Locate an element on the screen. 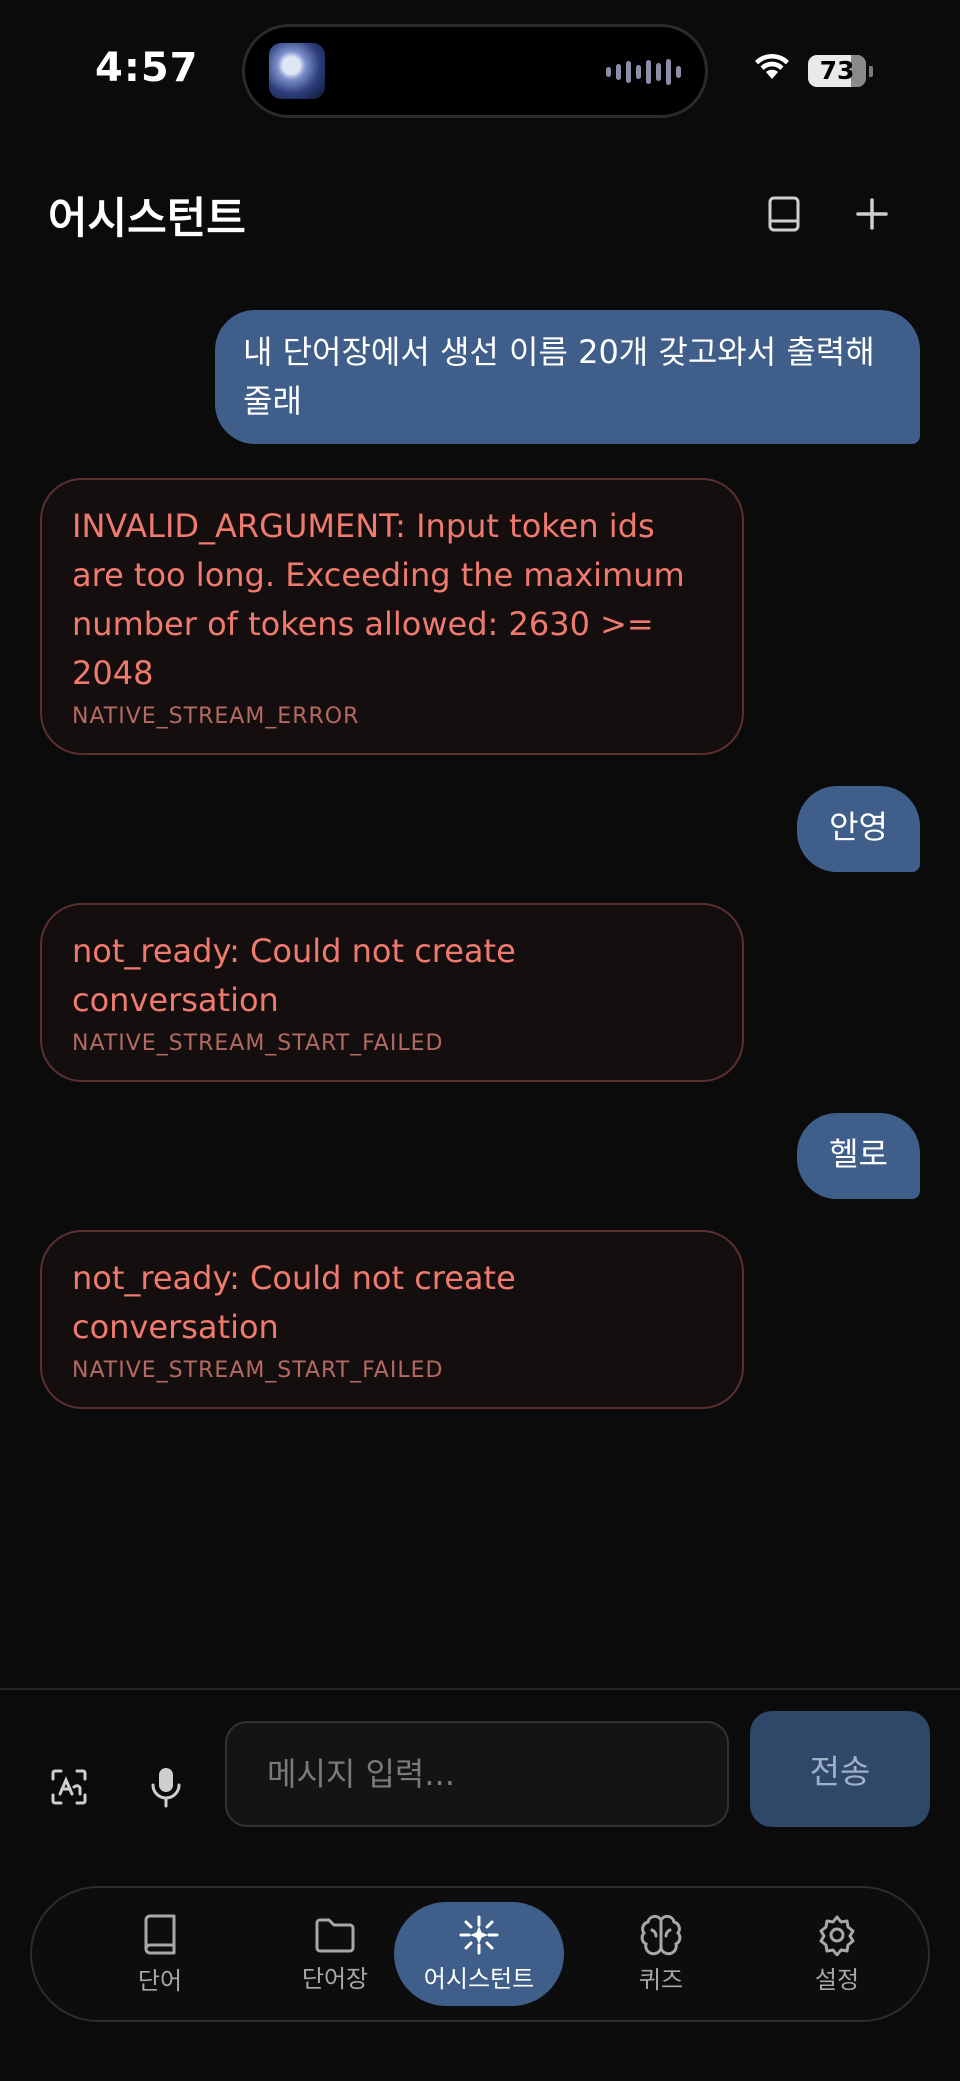 Image resolution: width=960 pixels, height=2081 pixels. gear-icon is located at coordinates (837, 1935).